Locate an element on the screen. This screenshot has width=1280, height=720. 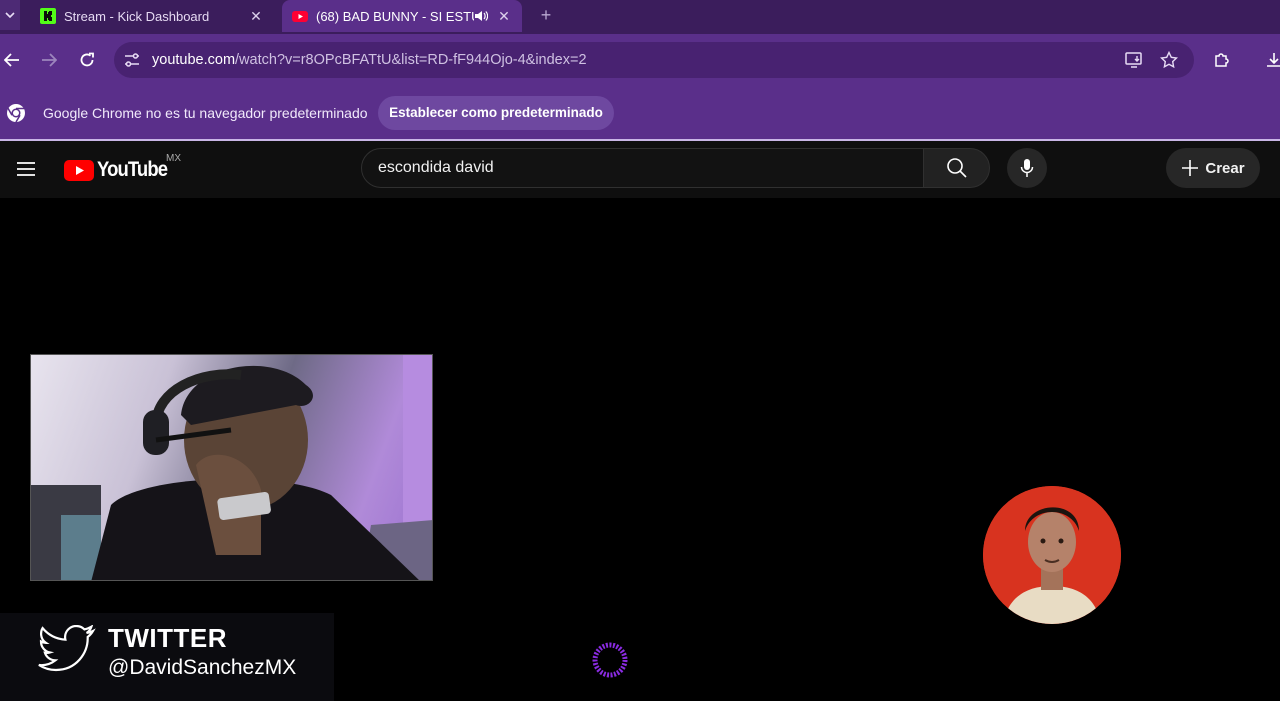
create-button: Crear is located at coordinates (1213, 168).